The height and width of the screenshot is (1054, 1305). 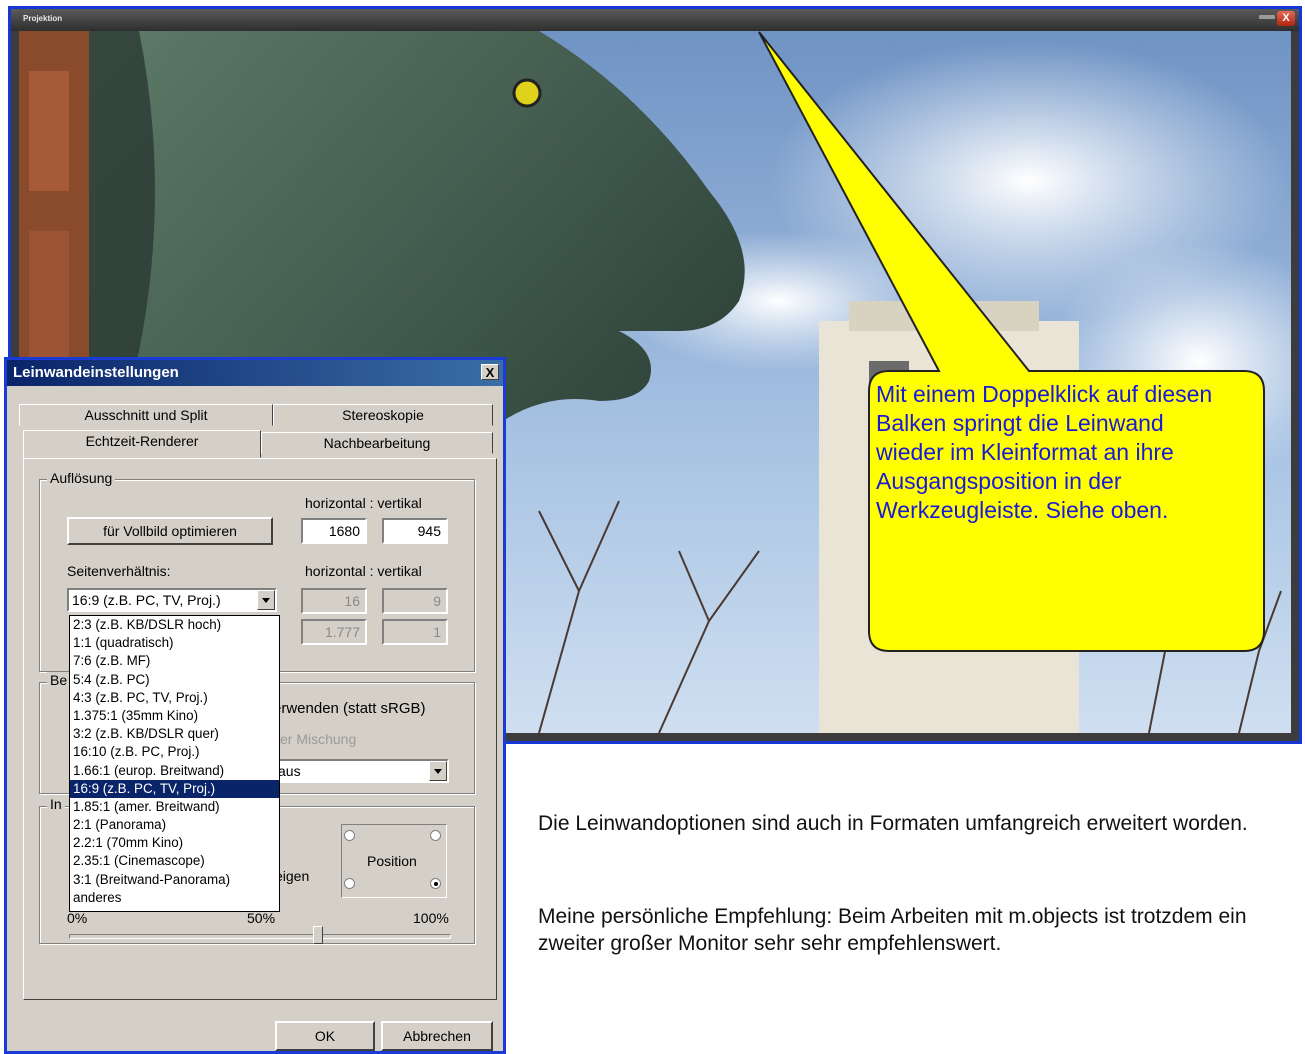 What do you see at coordinates (1267, 17) in the screenshot?
I see `minimize-icon` at bounding box center [1267, 17].